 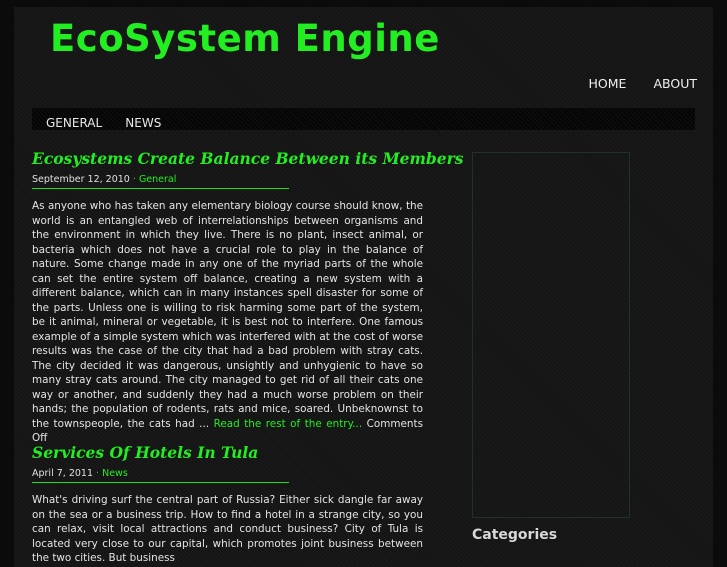 What do you see at coordinates (143, 123) in the screenshot?
I see `category-nav-news: NEWS` at bounding box center [143, 123].